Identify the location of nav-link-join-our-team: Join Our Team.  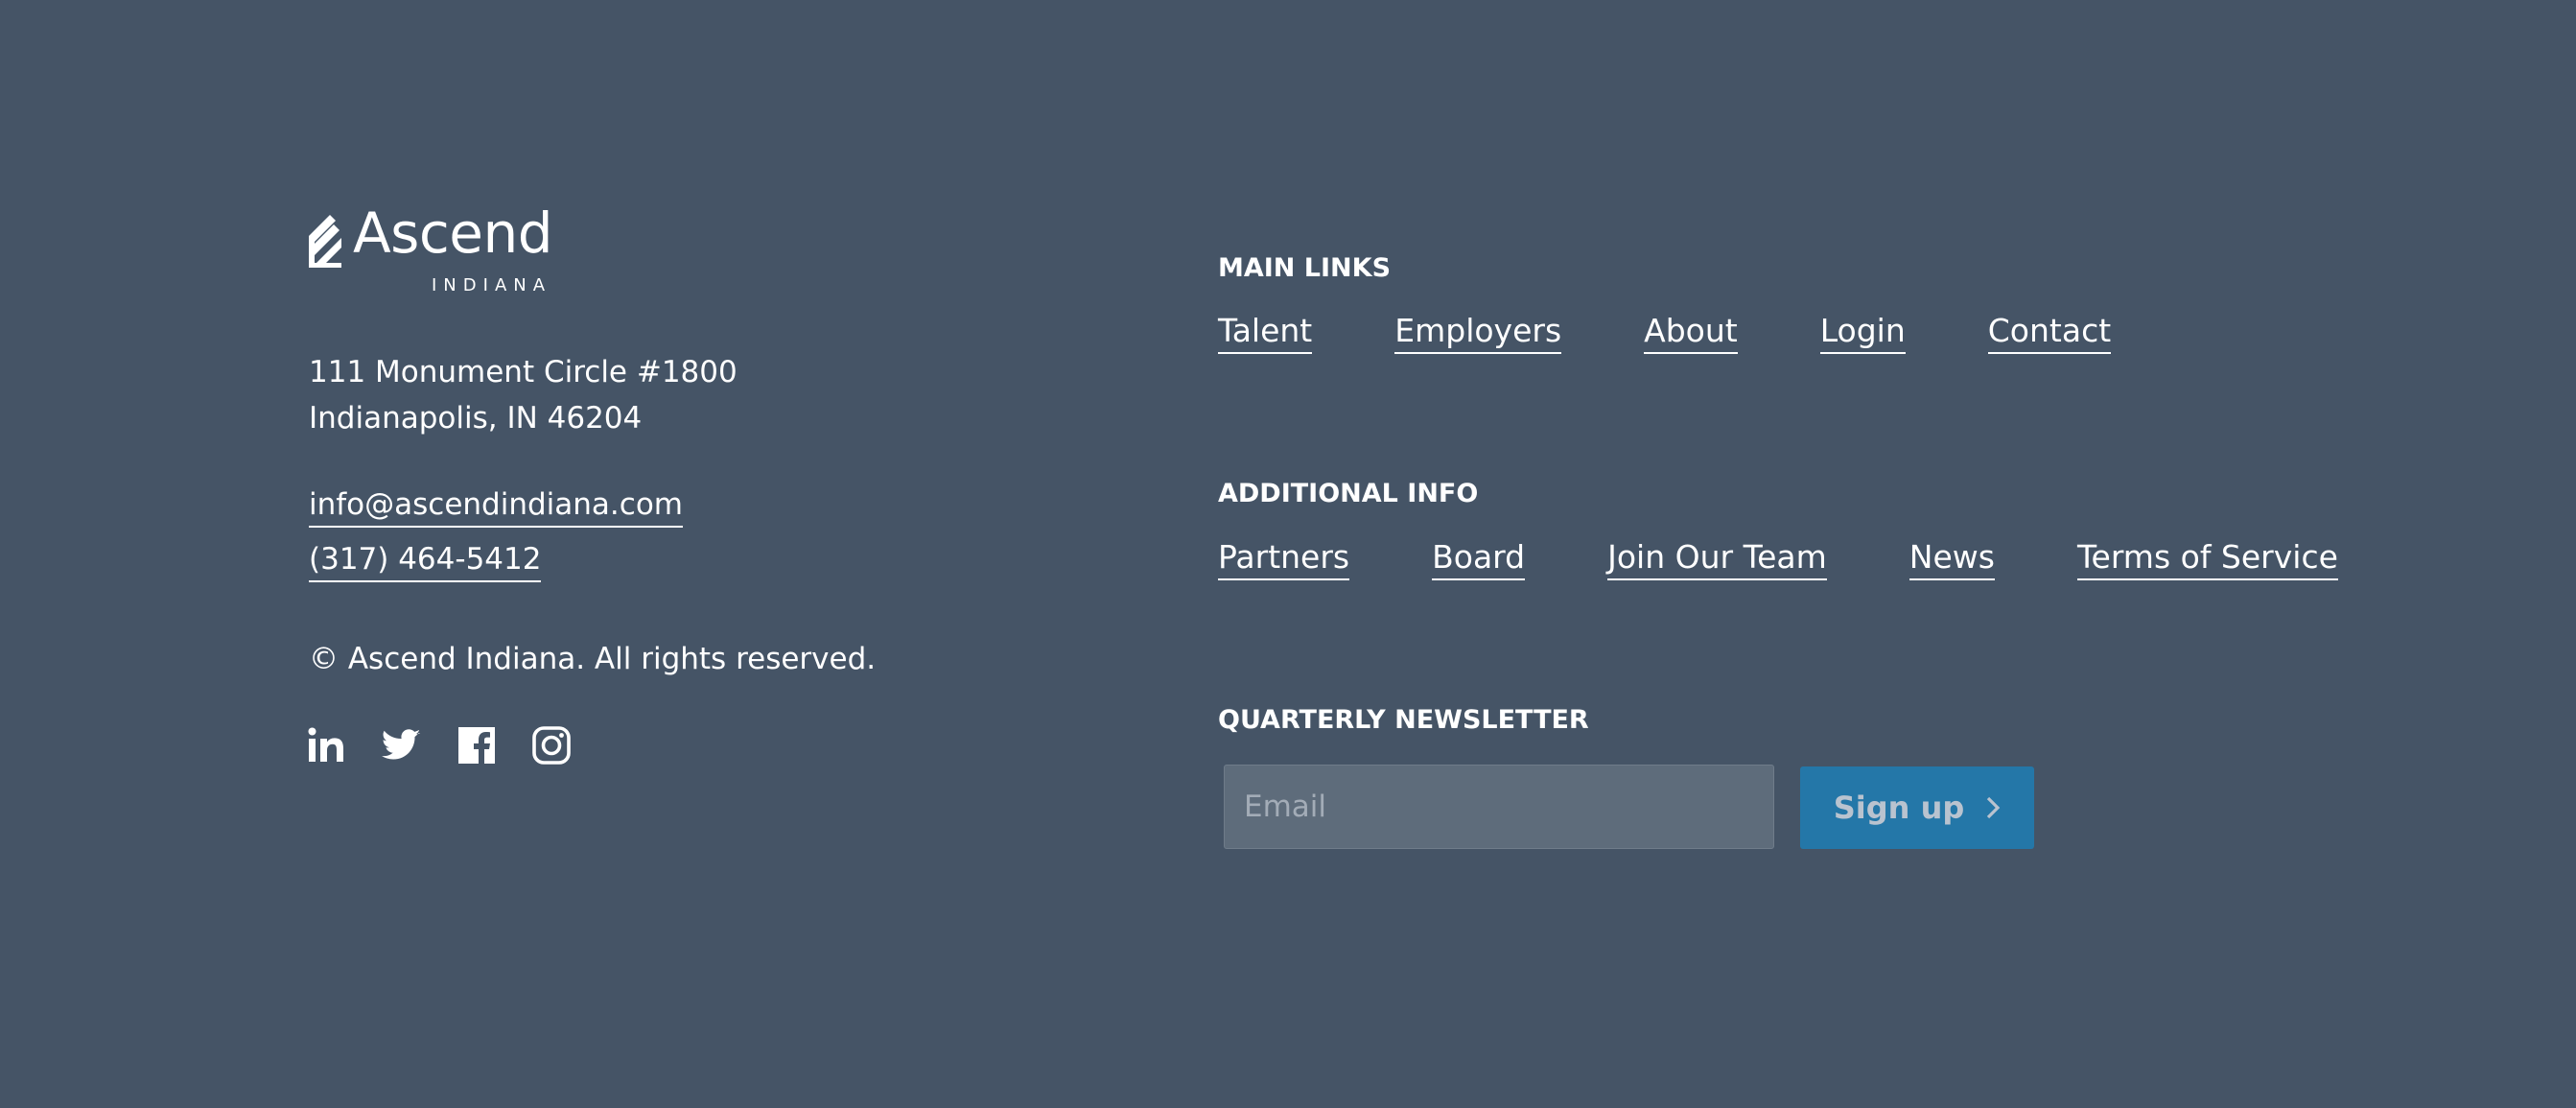
(1717, 560).